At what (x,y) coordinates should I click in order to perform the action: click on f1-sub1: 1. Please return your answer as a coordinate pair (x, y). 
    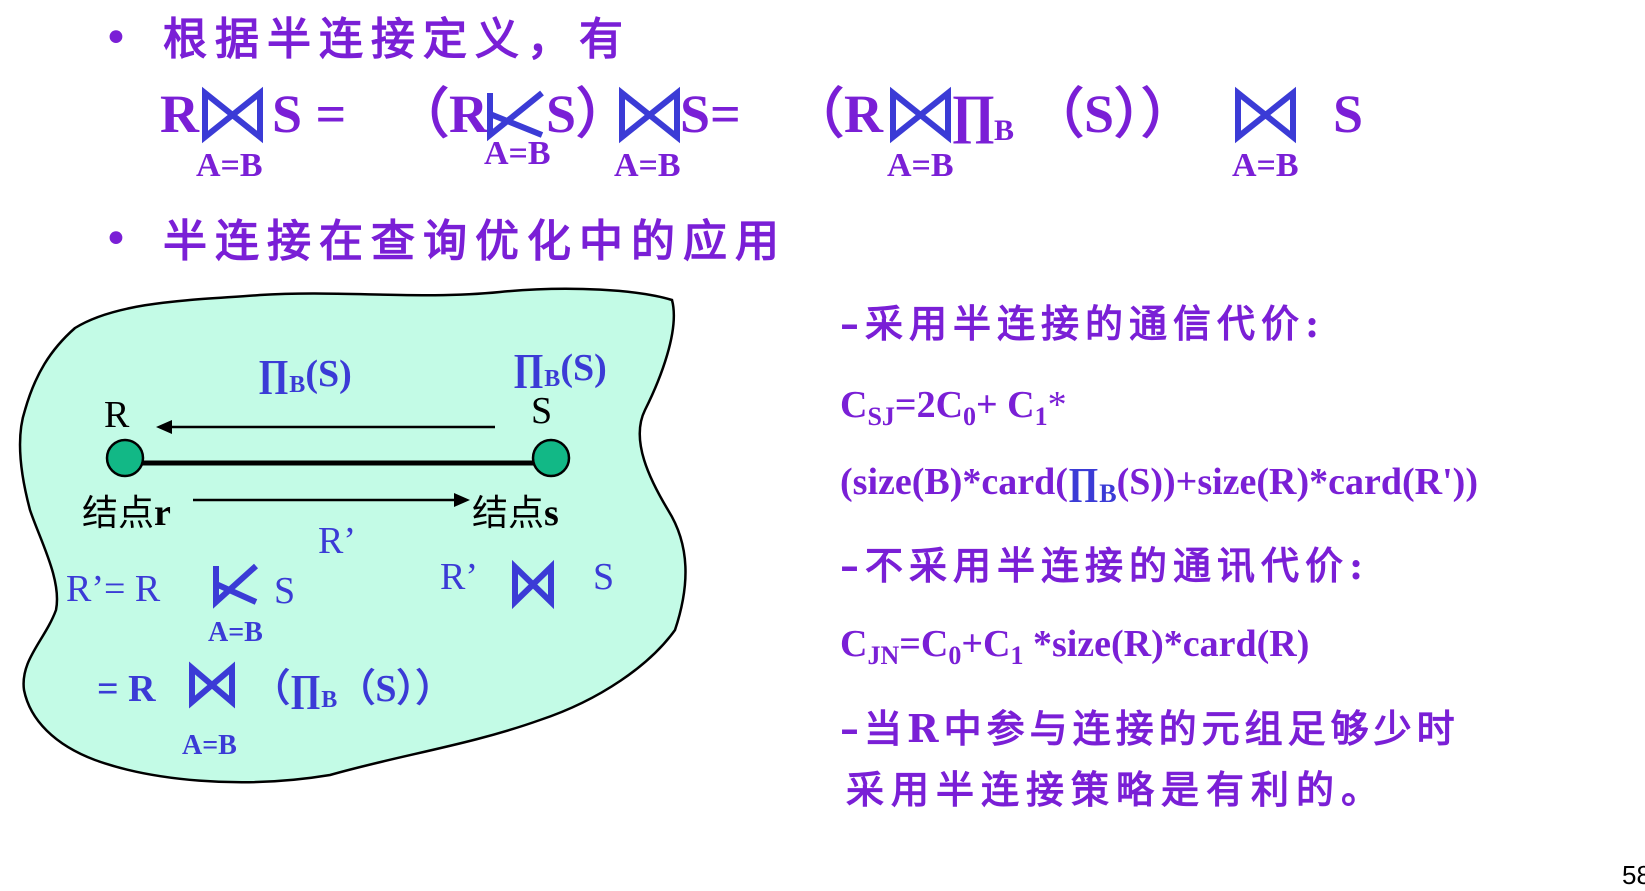
    Looking at the image, I should click on (1041, 416).